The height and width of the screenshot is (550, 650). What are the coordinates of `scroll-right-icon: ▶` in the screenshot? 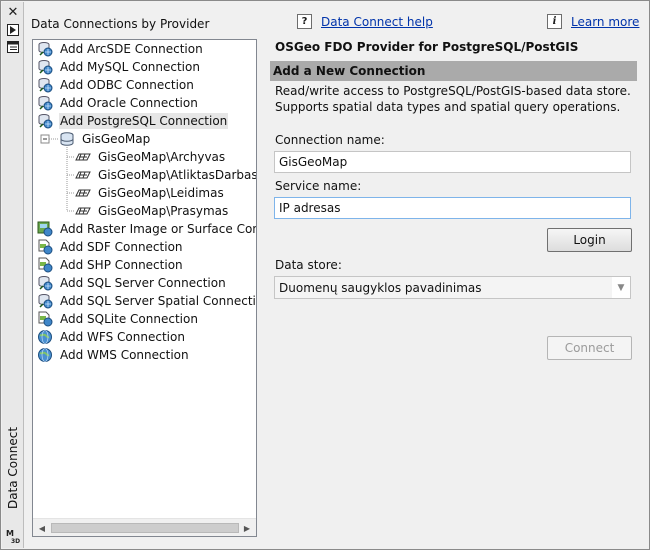 It's located at (247, 528).